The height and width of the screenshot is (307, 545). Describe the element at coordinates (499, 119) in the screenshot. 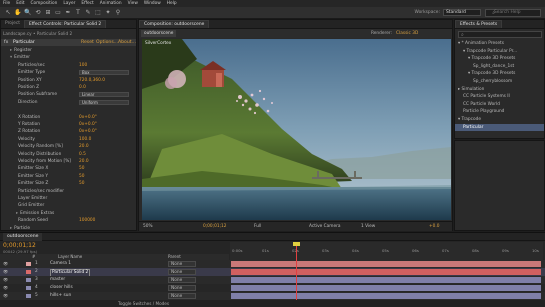

I see `preset-tree-item: ▾ Trapcode` at that location.